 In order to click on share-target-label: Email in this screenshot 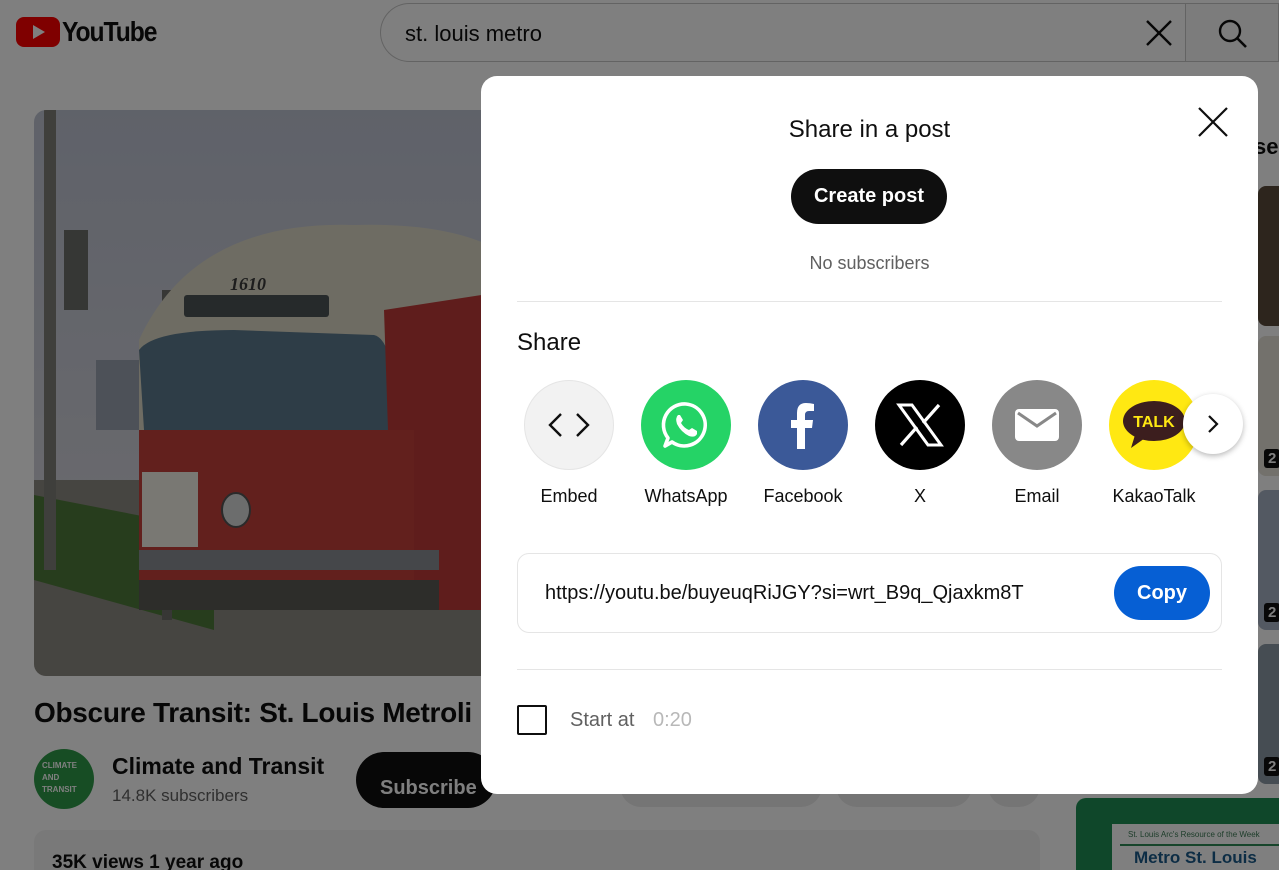, I will do `click(1037, 496)`.